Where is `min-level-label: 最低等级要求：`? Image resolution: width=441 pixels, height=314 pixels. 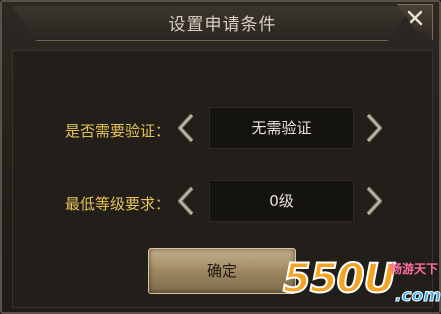
min-level-label: 最低等级要求： is located at coordinates (117, 204).